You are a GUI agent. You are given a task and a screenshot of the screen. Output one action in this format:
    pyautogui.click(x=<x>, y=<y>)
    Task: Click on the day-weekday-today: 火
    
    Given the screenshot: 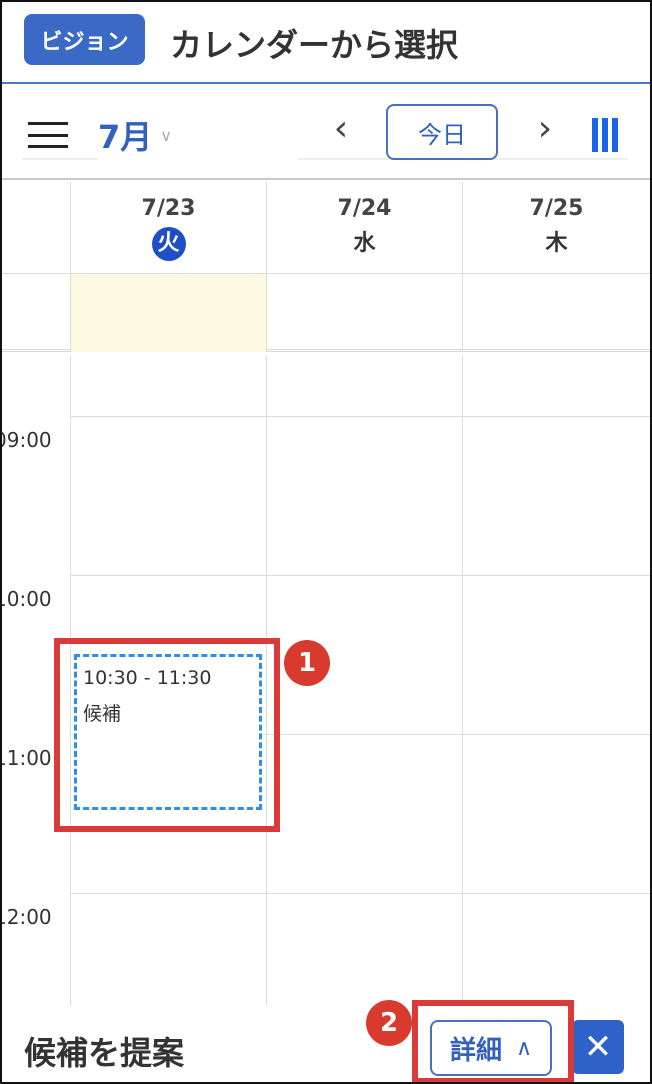 What is the action you would take?
    pyautogui.click(x=168, y=244)
    